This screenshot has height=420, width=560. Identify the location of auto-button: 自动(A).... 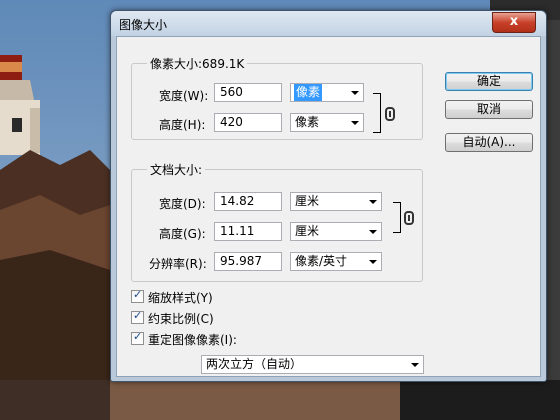
(489, 142).